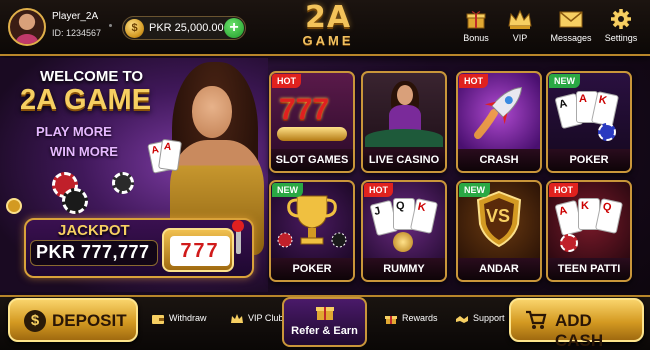 This screenshot has width=650, height=350. I want to click on logo-sub-text: GAME, so click(328, 40).